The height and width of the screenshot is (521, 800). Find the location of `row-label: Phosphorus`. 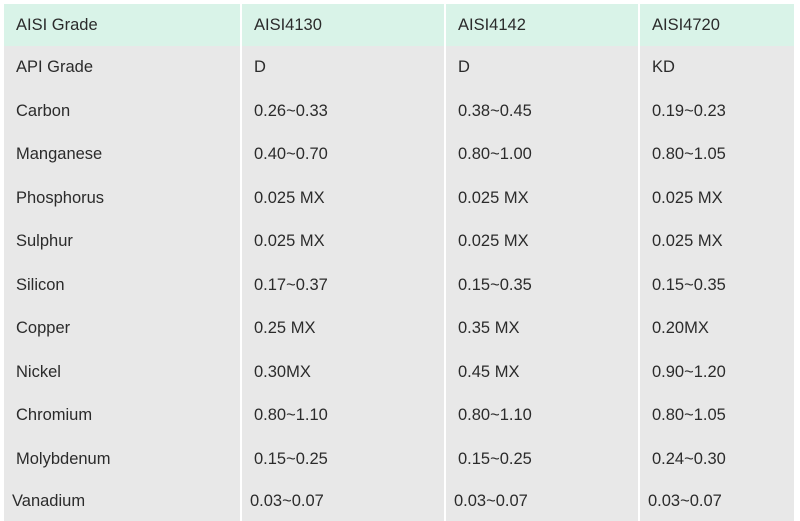

row-label: Phosphorus is located at coordinates (123, 198).